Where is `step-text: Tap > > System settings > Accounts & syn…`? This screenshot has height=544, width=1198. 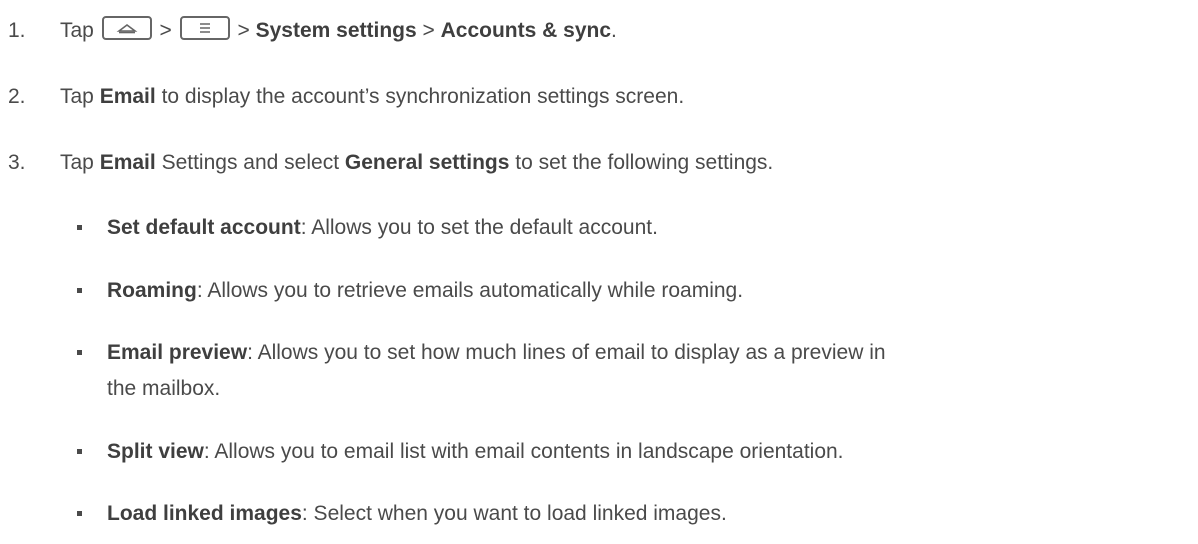
step-text: Tap > > System settings > Accounts & syn… is located at coordinates (338, 29).